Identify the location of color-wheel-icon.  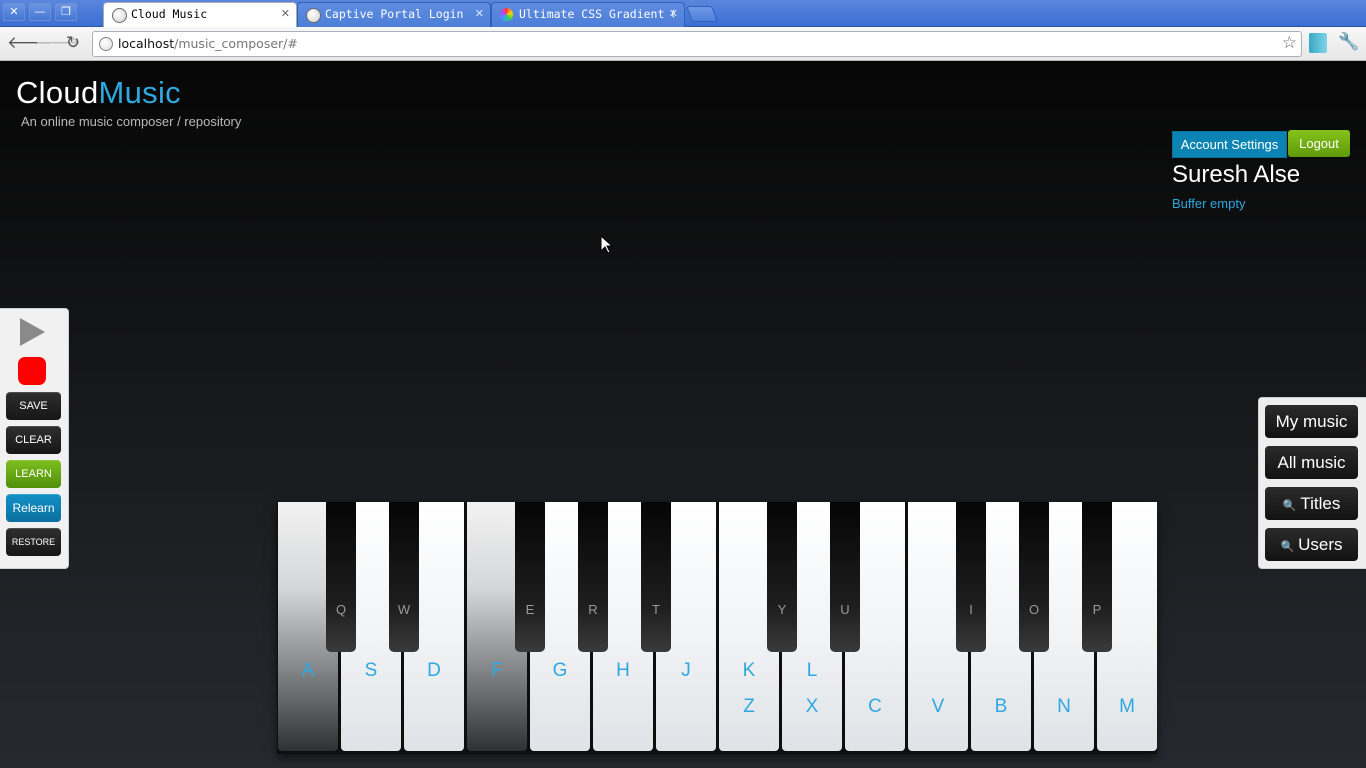
(506, 14).